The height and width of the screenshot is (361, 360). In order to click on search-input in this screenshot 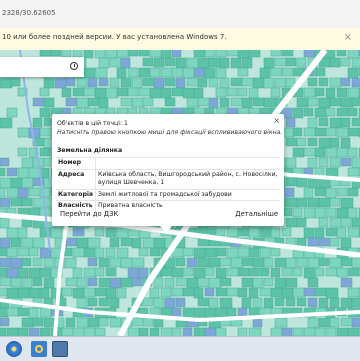, I will do `click(32, 67)`.